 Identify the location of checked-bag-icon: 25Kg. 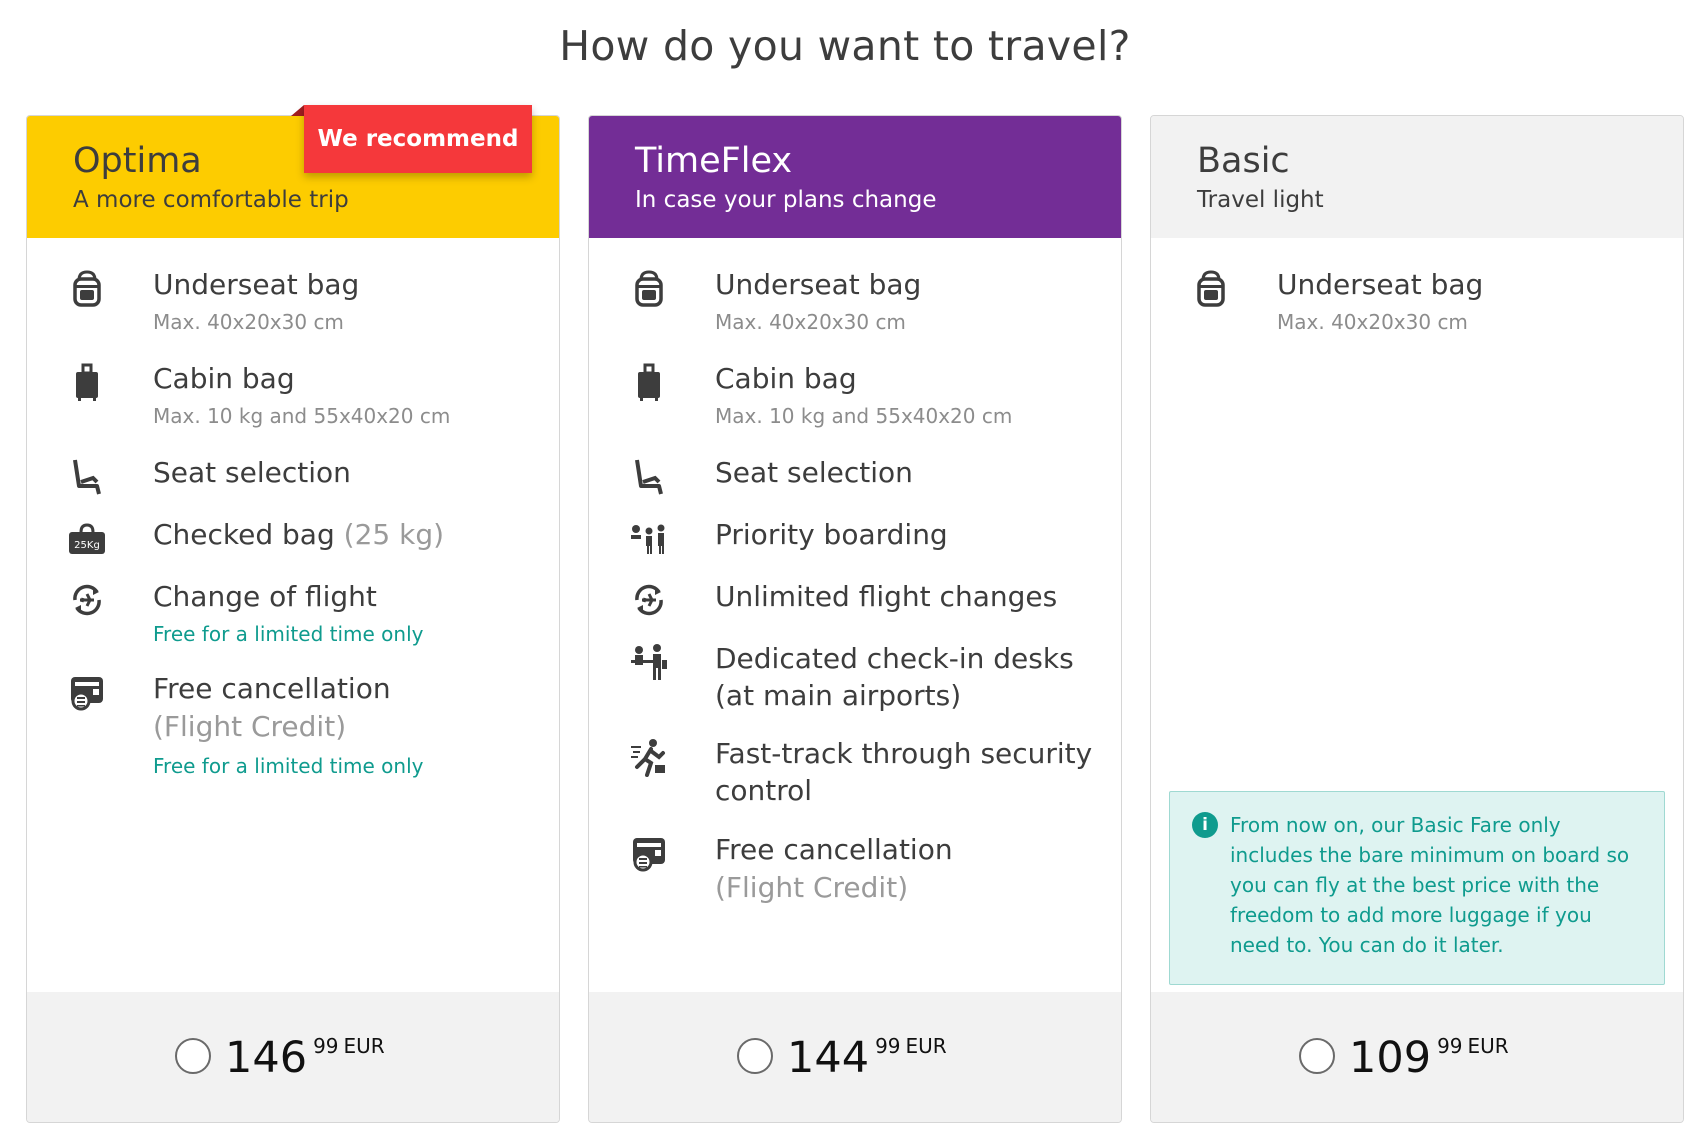
(87, 538).